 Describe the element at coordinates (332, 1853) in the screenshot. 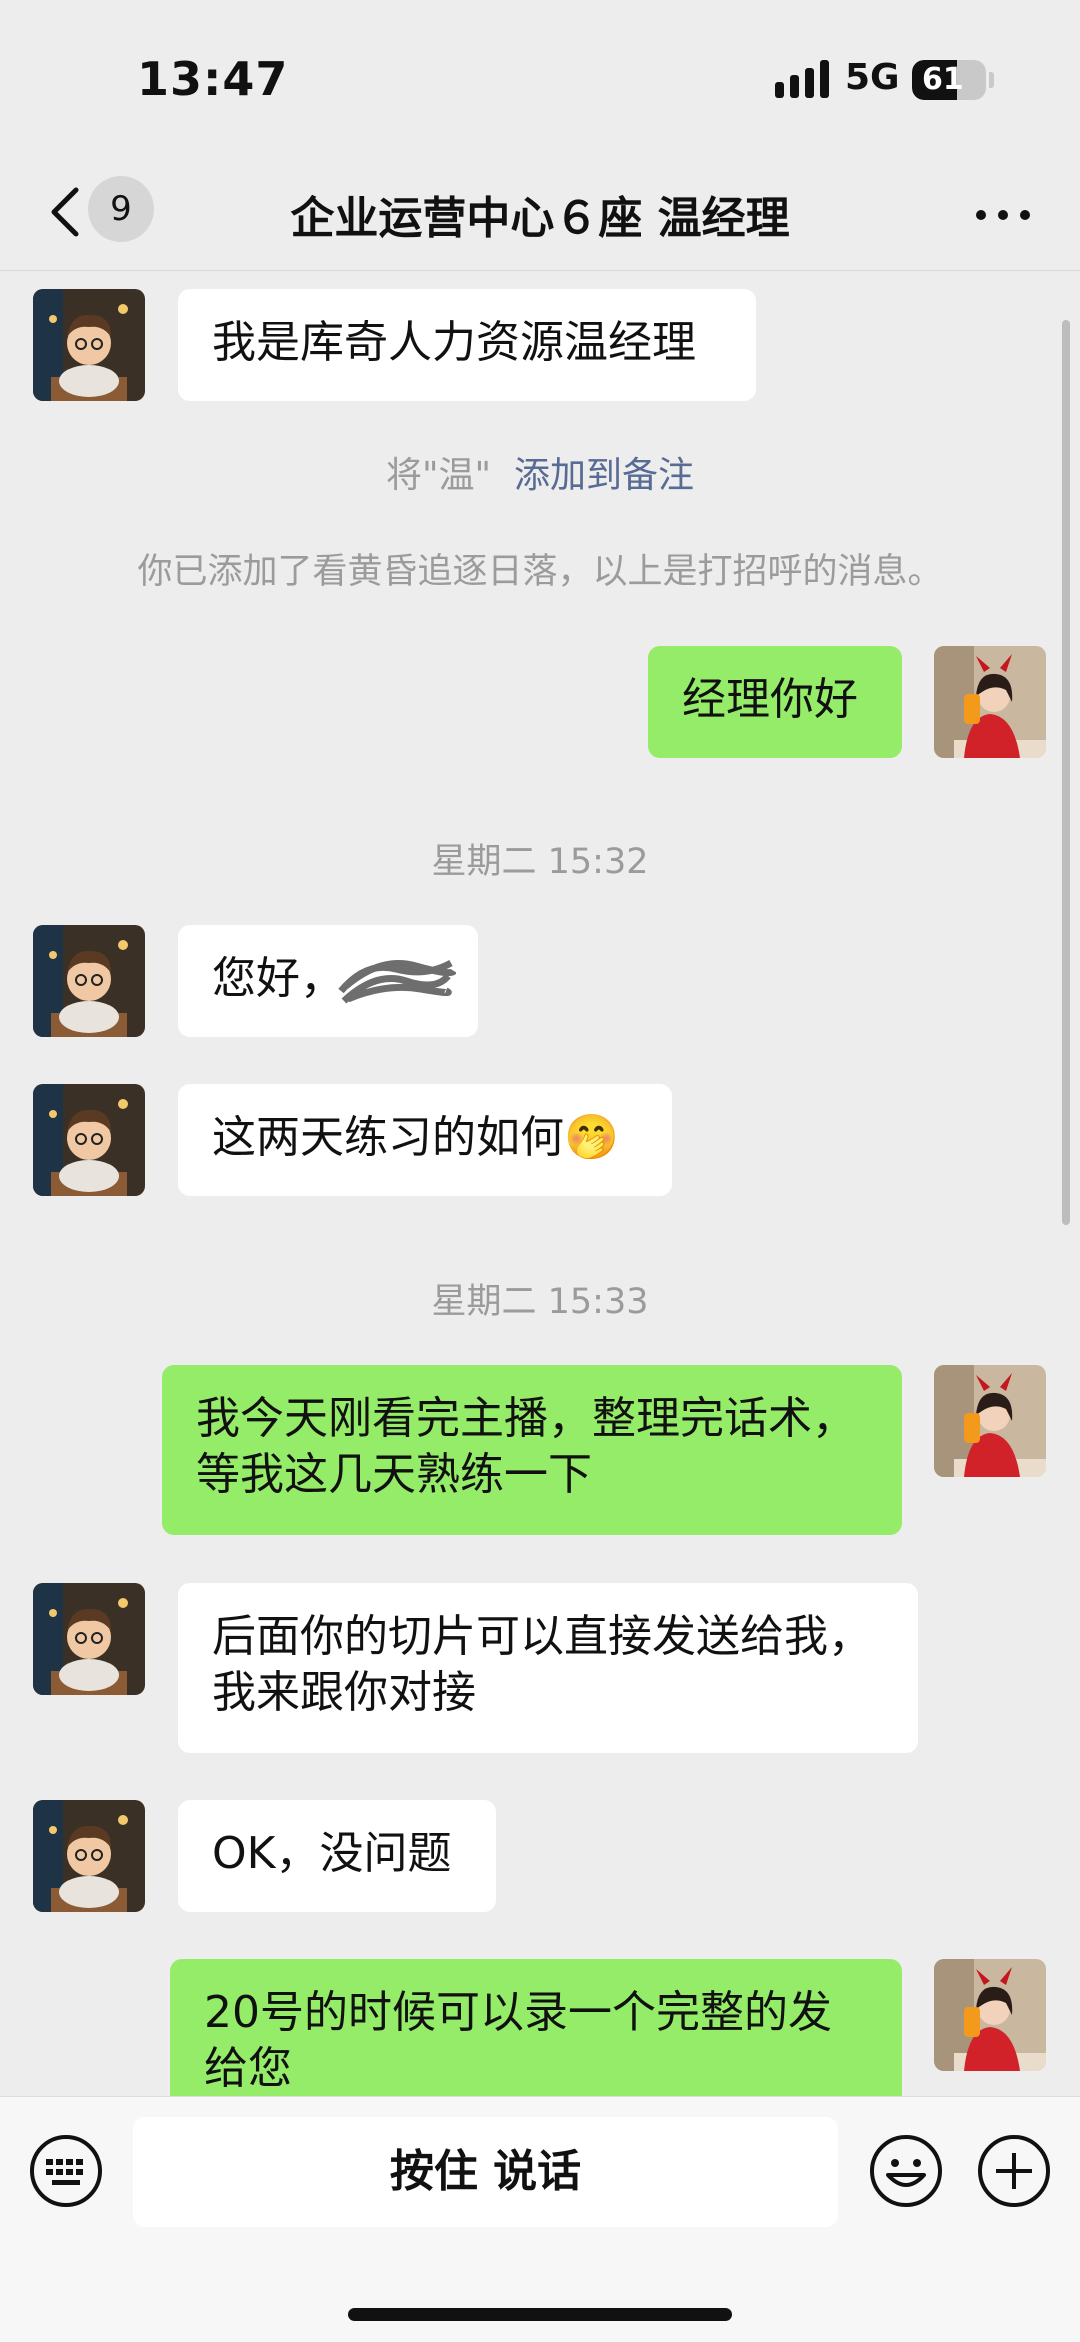

I see `message-text: OK，没问题` at that location.